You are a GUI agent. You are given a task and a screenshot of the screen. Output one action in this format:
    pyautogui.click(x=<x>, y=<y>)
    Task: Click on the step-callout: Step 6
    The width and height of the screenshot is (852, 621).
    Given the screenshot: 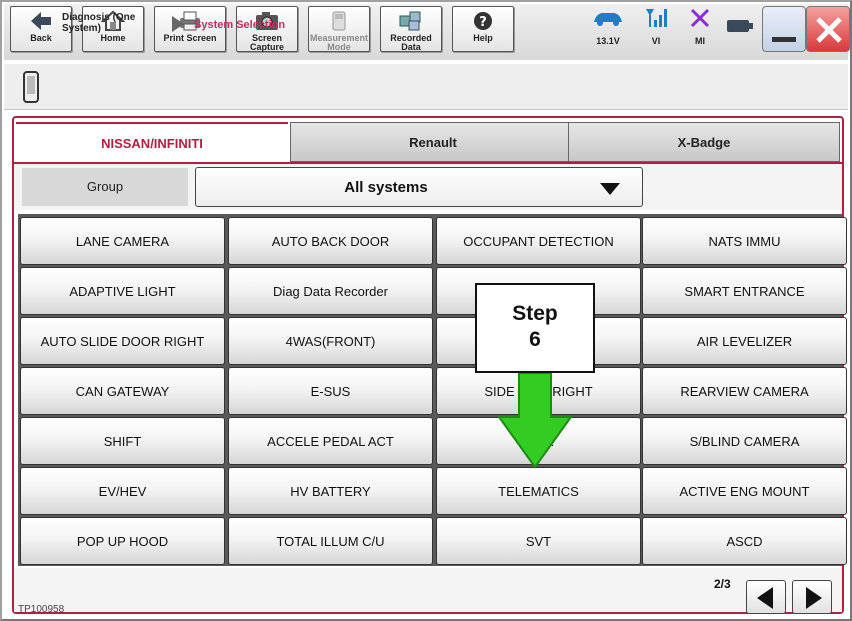 What is the action you would take?
    pyautogui.click(x=535, y=328)
    